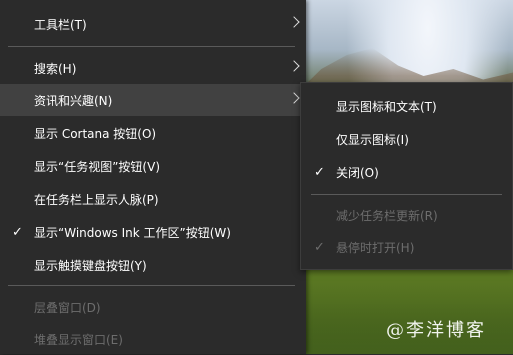 The width and height of the screenshot is (513, 355). Describe the element at coordinates (132, 232) in the screenshot. I see `menu-item-label: 显示“Windows Ink 工作区”按钮(W)` at that location.